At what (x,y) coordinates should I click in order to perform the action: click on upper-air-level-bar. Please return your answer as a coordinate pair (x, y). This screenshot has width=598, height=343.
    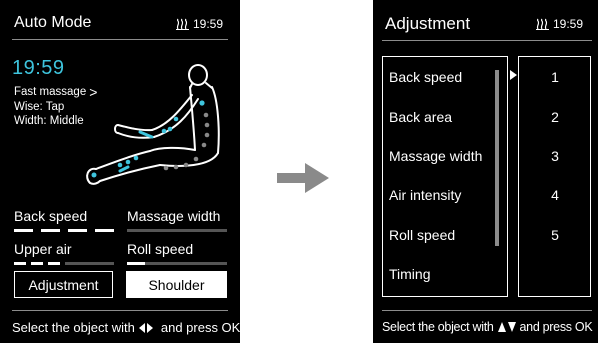
    Looking at the image, I should click on (64, 263).